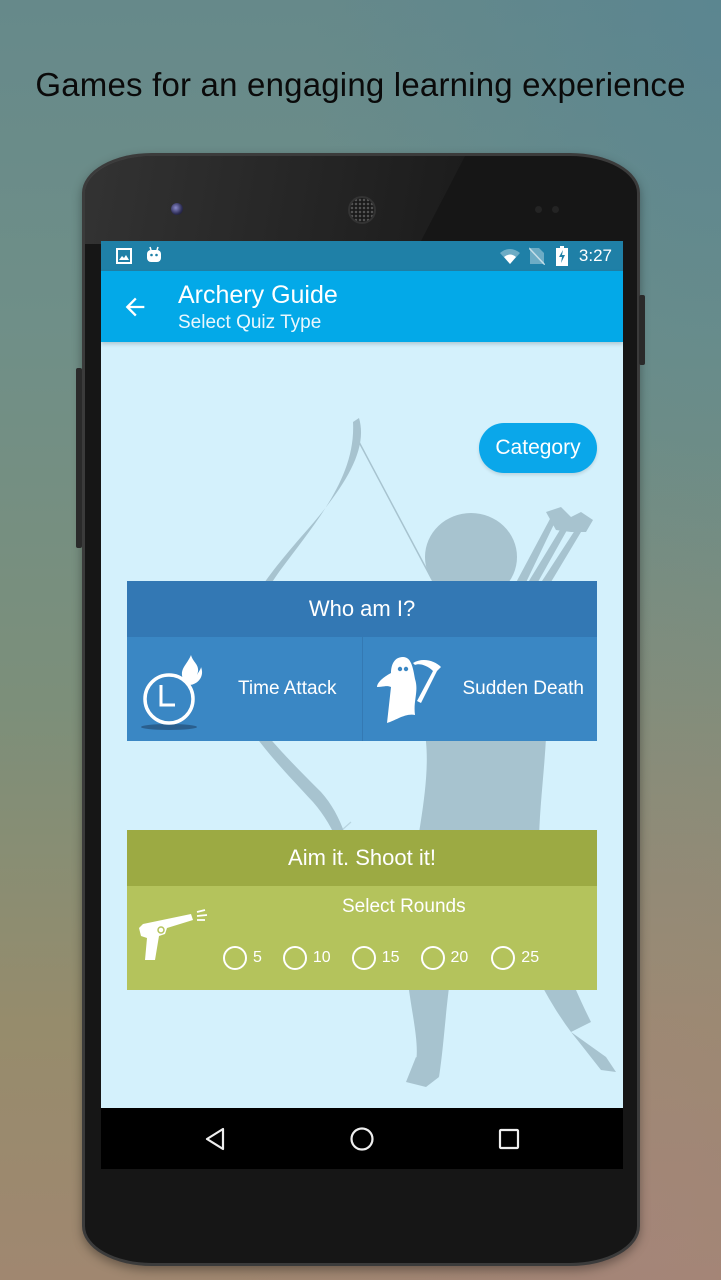 This screenshot has height=1280, width=721. I want to click on volume-button, so click(79, 458).